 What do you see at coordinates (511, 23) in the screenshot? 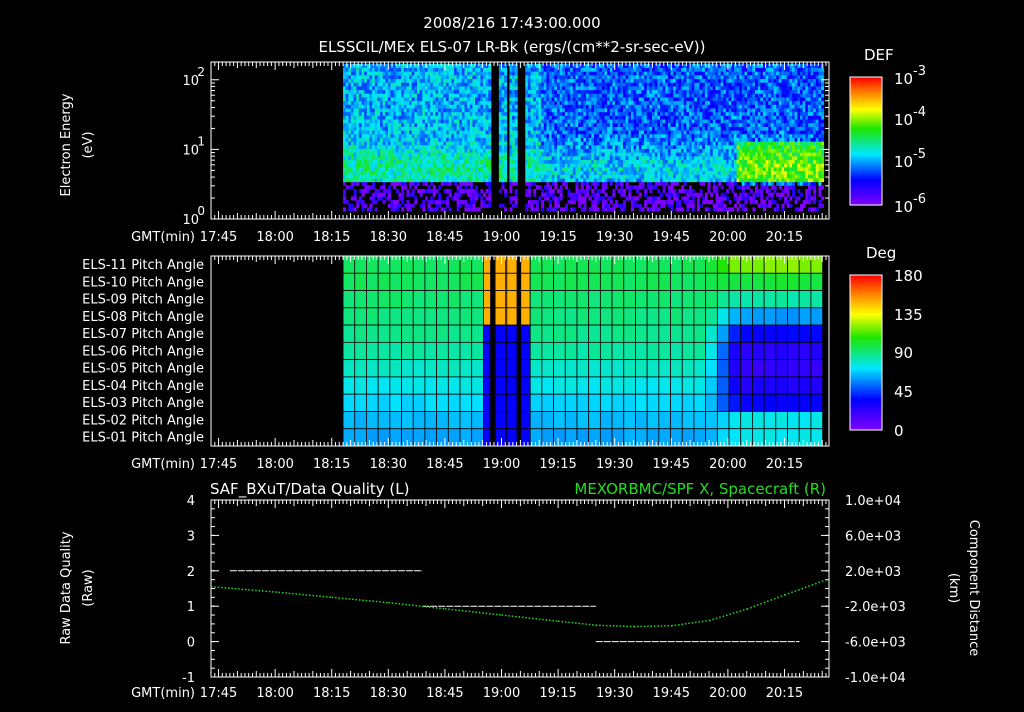
I see `time-header: 2008/216 17:43:00.000` at bounding box center [511, 23].